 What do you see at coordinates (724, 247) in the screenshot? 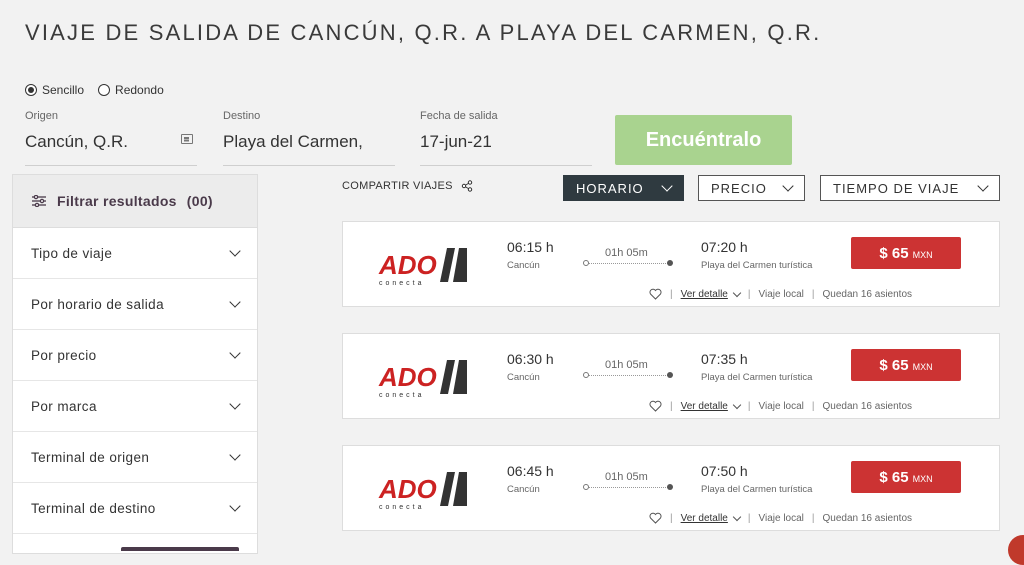
I see `arrival-time: 07:20 h` at bounding box center [724, 247].